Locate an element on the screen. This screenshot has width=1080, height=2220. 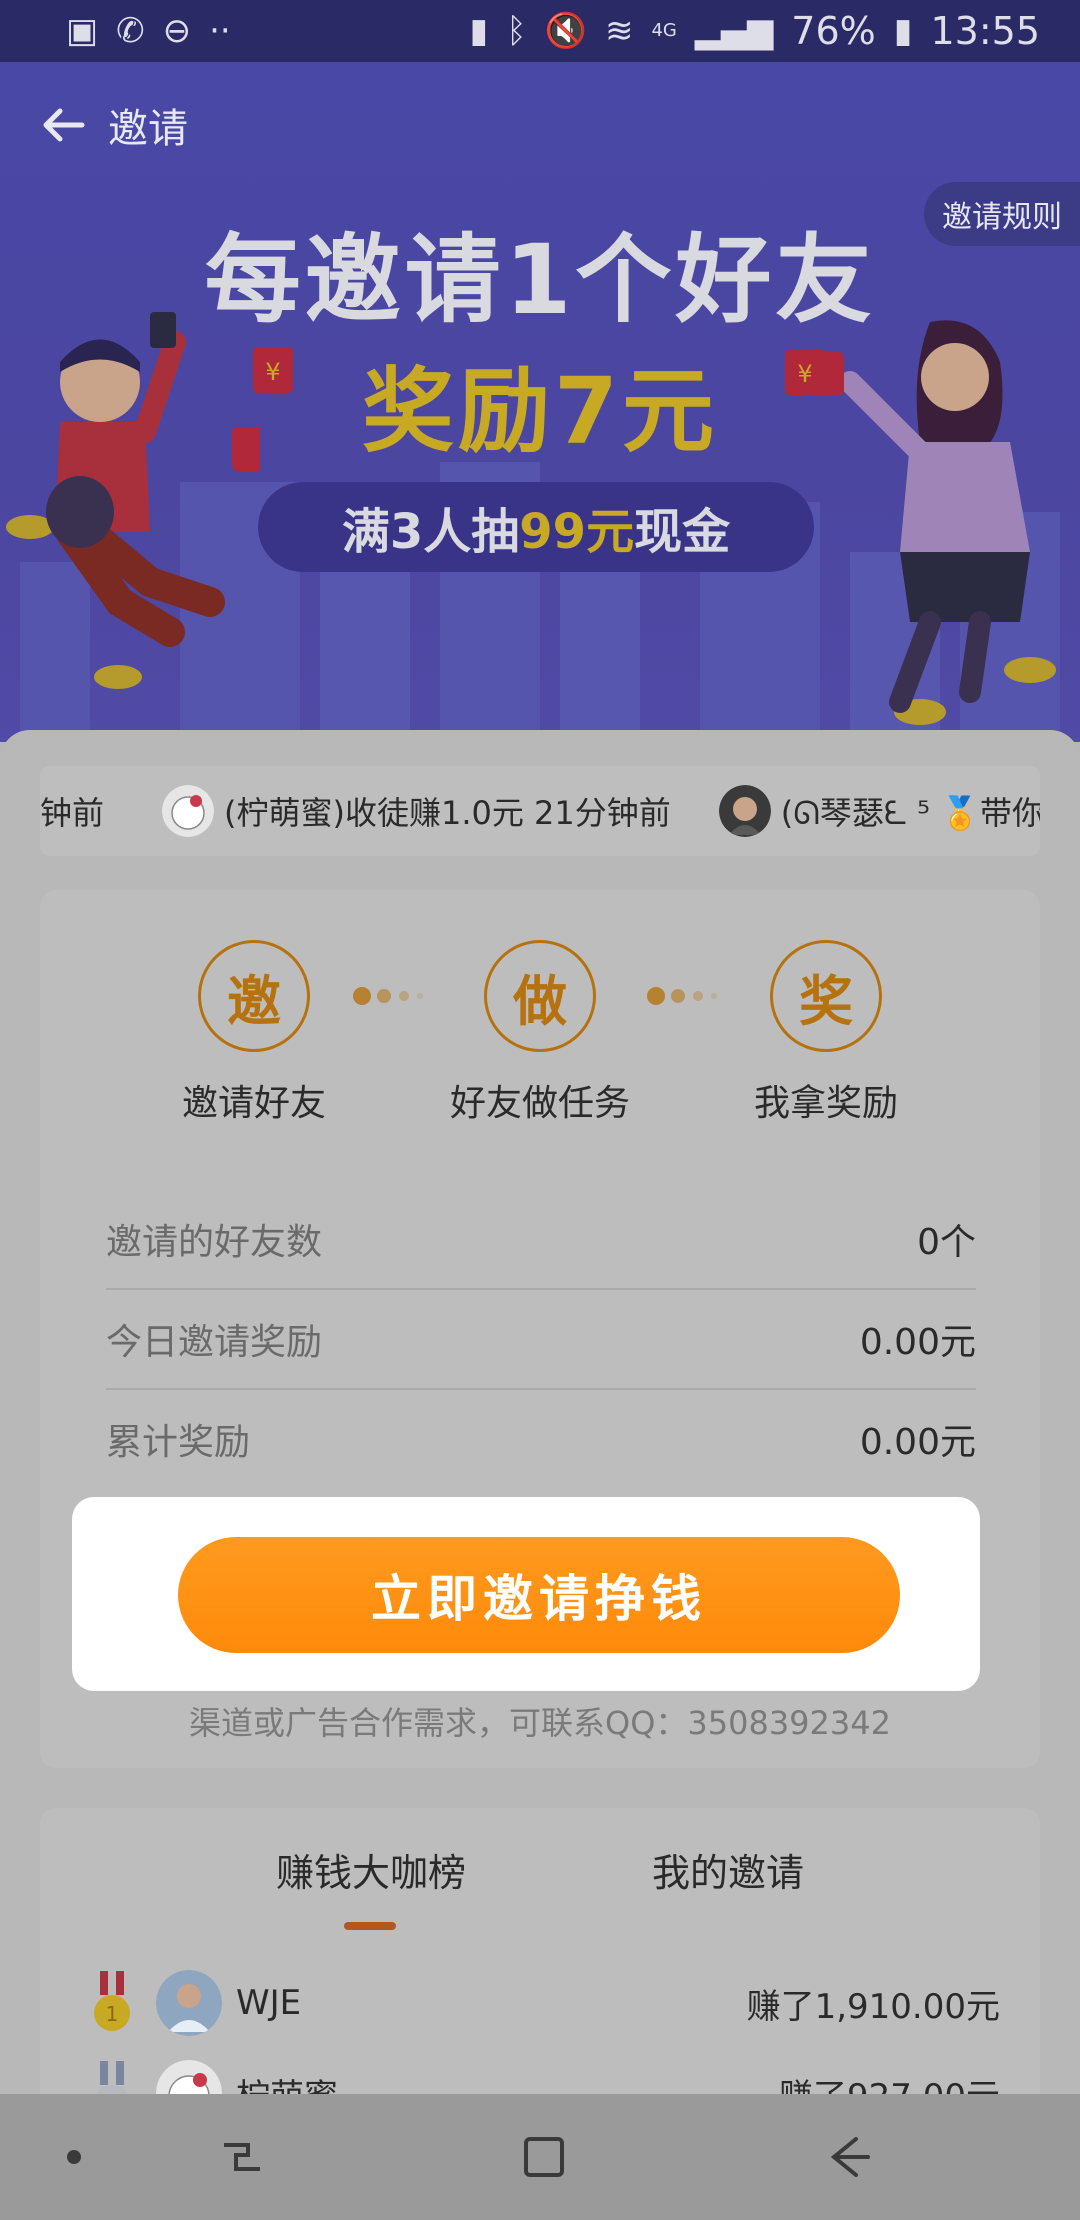
wifi-icon: ≋ is located at coordinates (619, 31).